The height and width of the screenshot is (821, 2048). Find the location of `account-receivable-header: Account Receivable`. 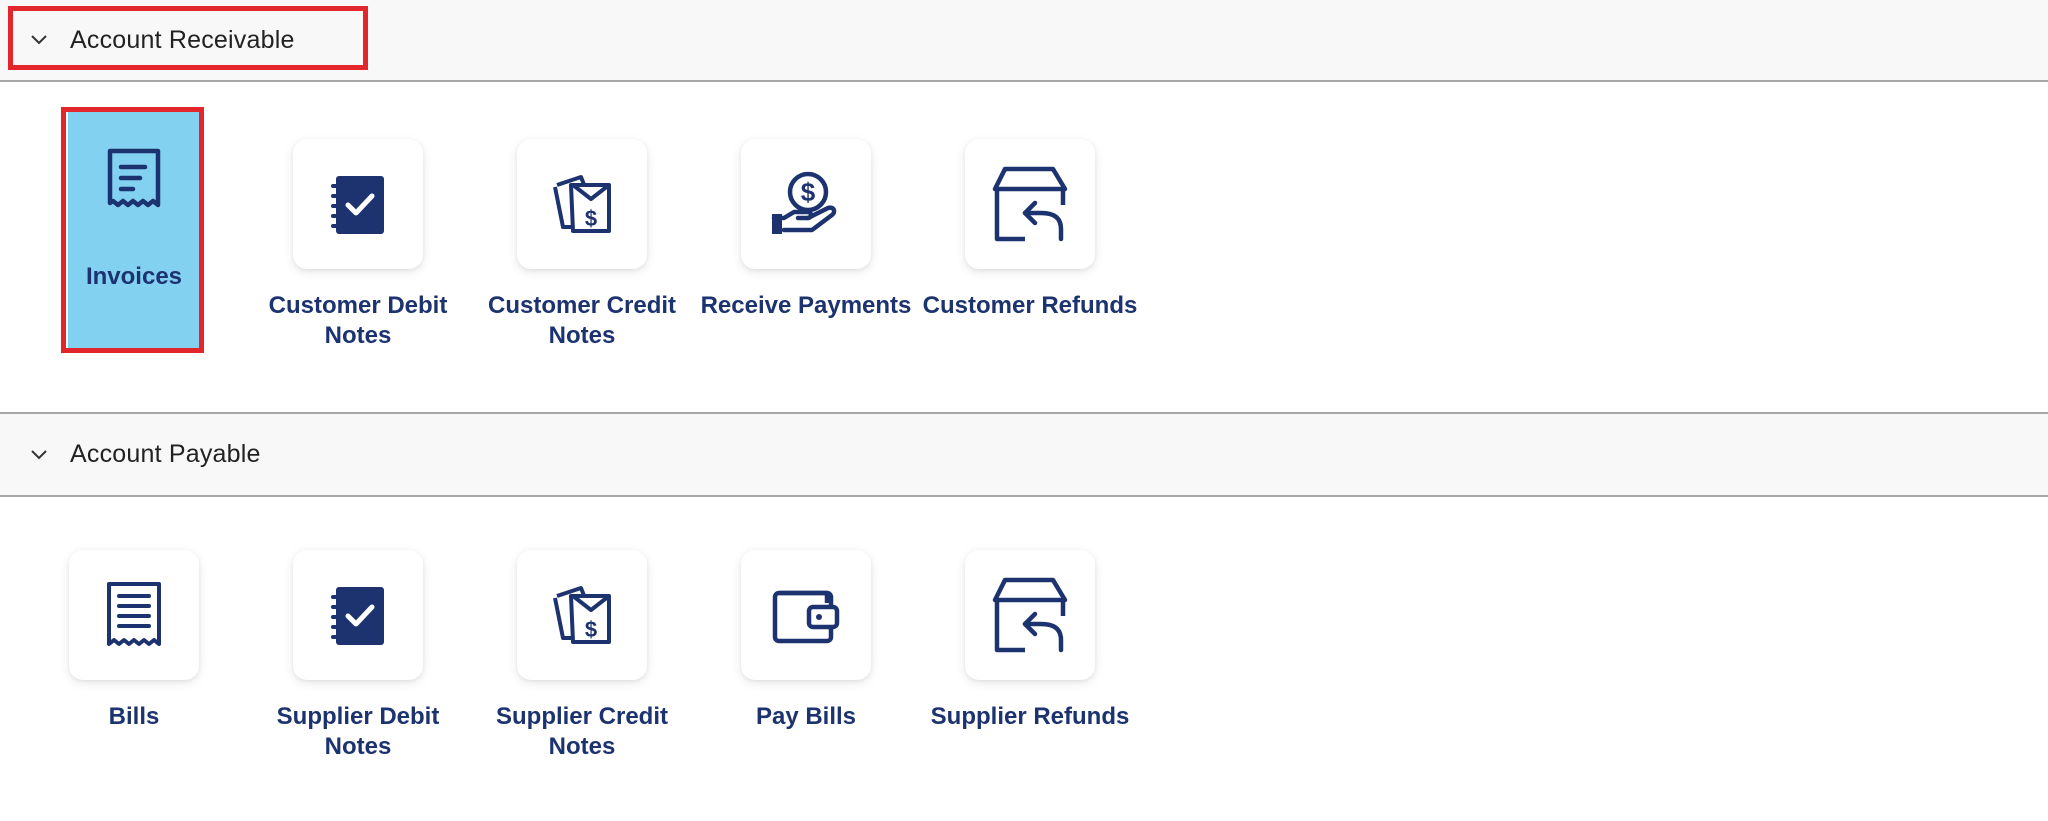

account-receivable-header: Account Receivable is located at coordinates (1024, 41).